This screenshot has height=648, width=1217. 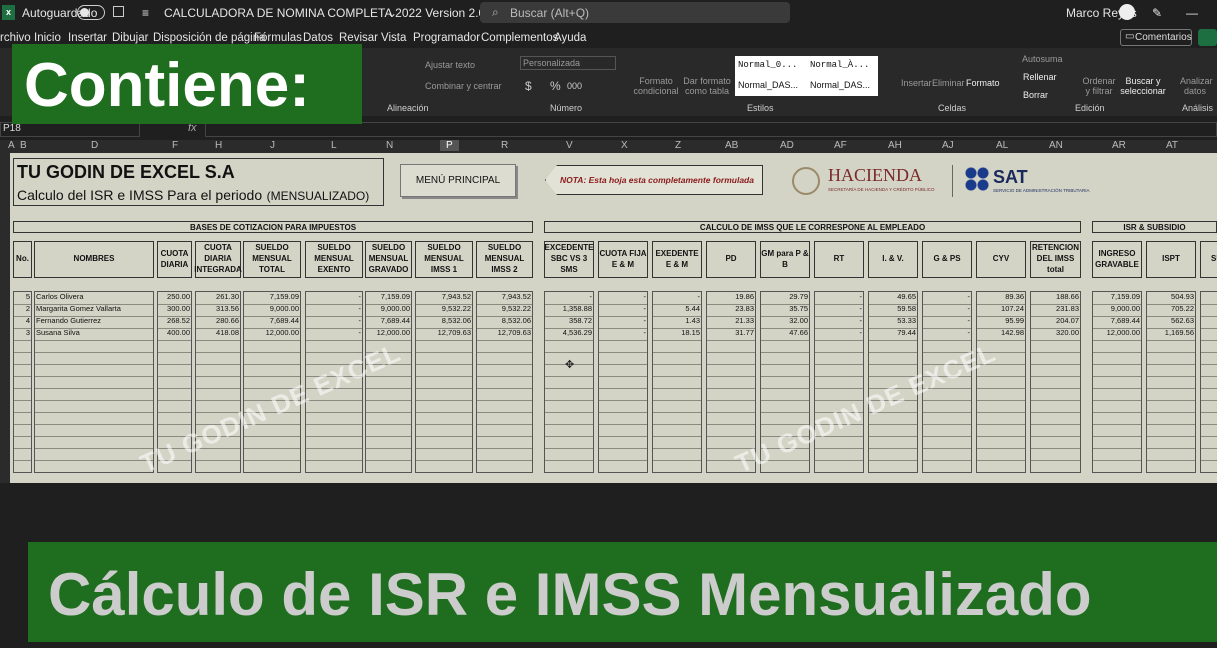 I want to click on col-P: P, so click(x=449, y=145).